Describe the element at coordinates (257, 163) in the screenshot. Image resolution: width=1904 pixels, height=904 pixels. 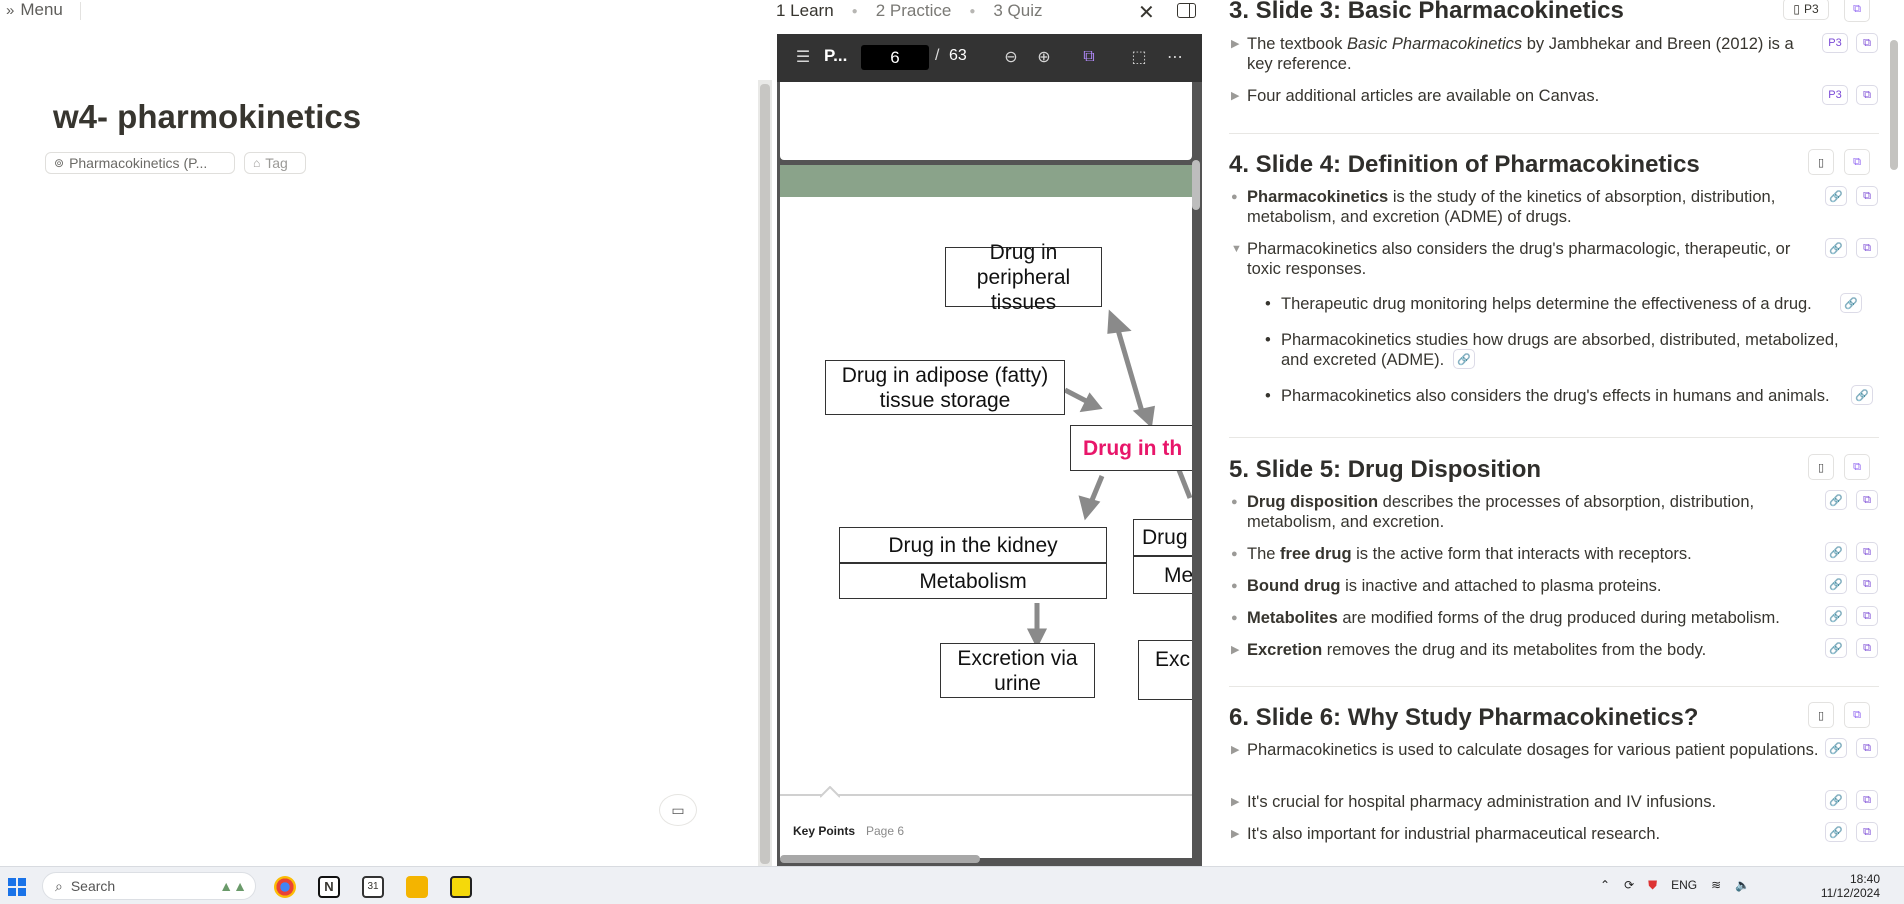
I see `tag-icon: ⌂` at that location.